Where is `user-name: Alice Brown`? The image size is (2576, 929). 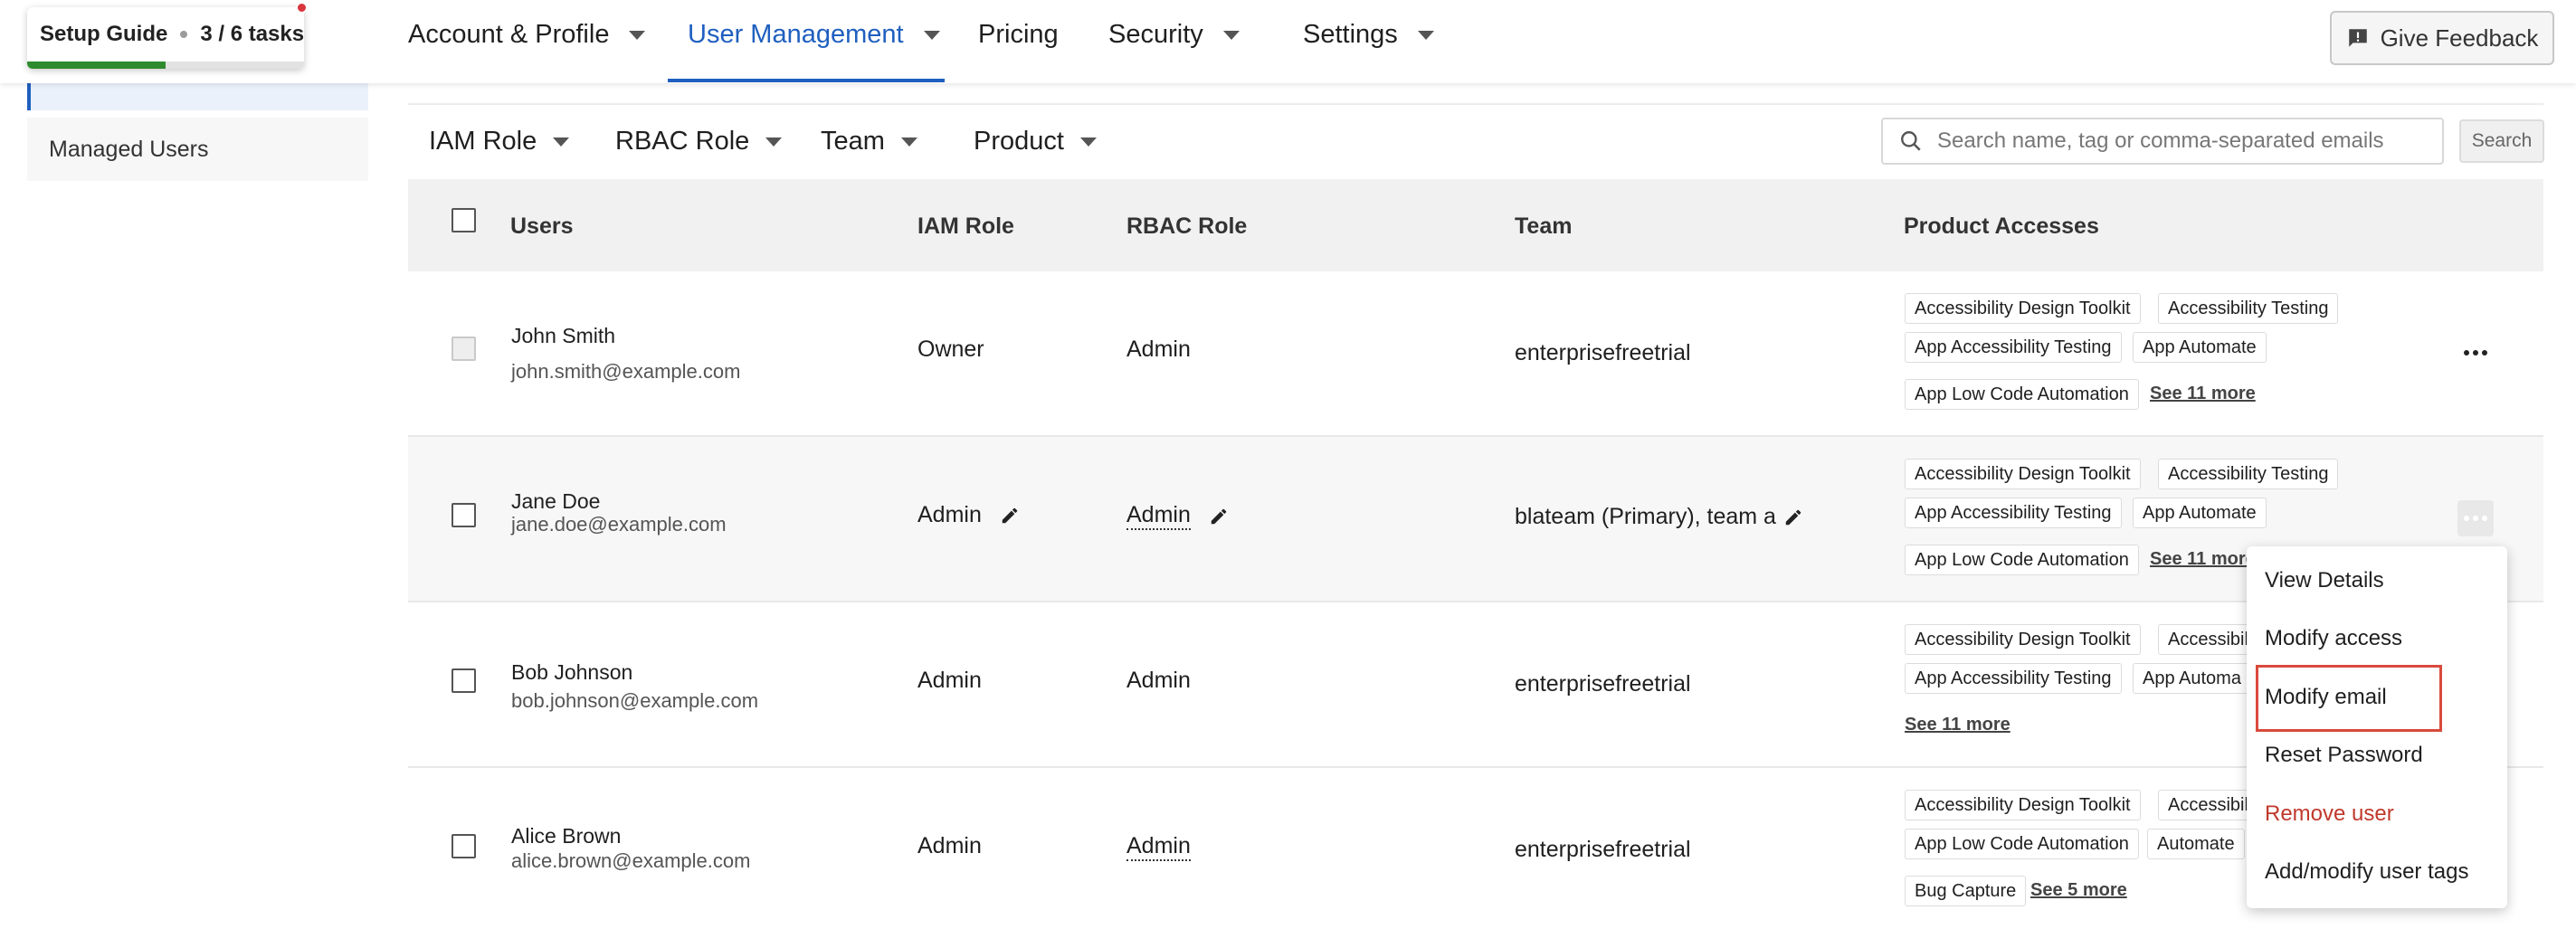 user-name: Alice Brown is located at coordinates (566, 836).